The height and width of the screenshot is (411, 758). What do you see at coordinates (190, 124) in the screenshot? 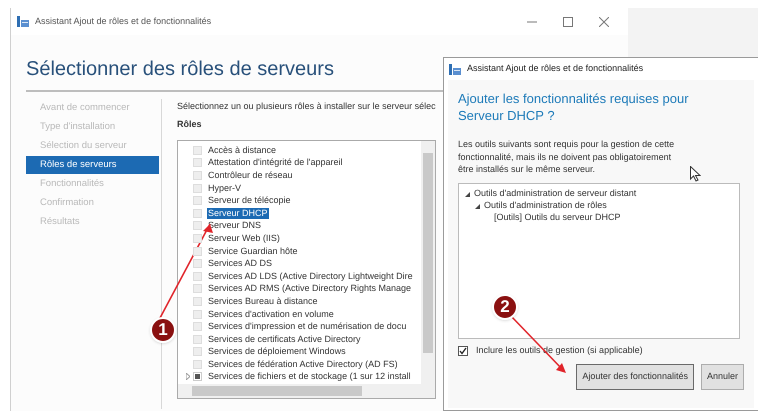
I see `roles-label: Rôles` at bounding box center [190, 124].